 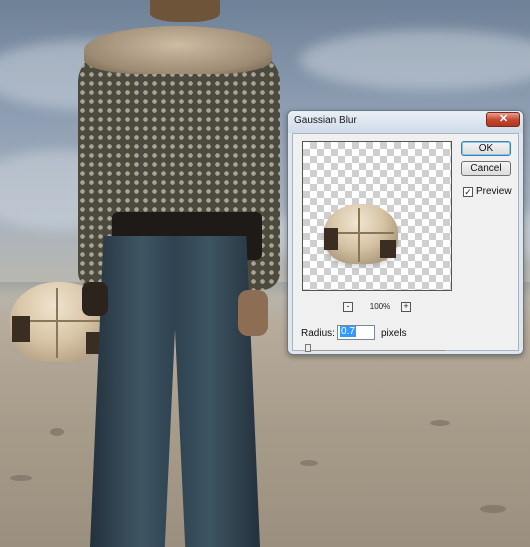 I want to click on close-button: ✕, so click(x=503, y=119).